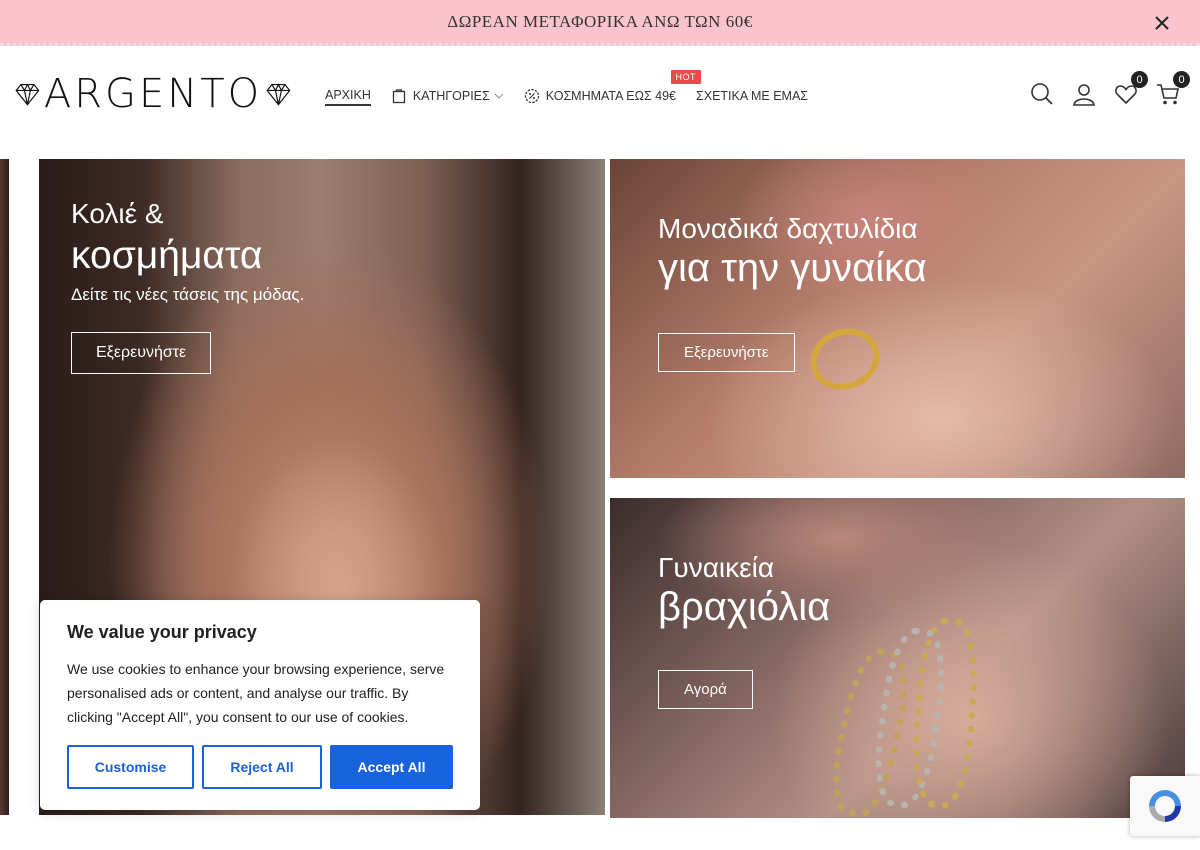  I want to click on nav-item-label: ΚΑΤΗΓΟΡΙΕΣ, so click(451, 96).